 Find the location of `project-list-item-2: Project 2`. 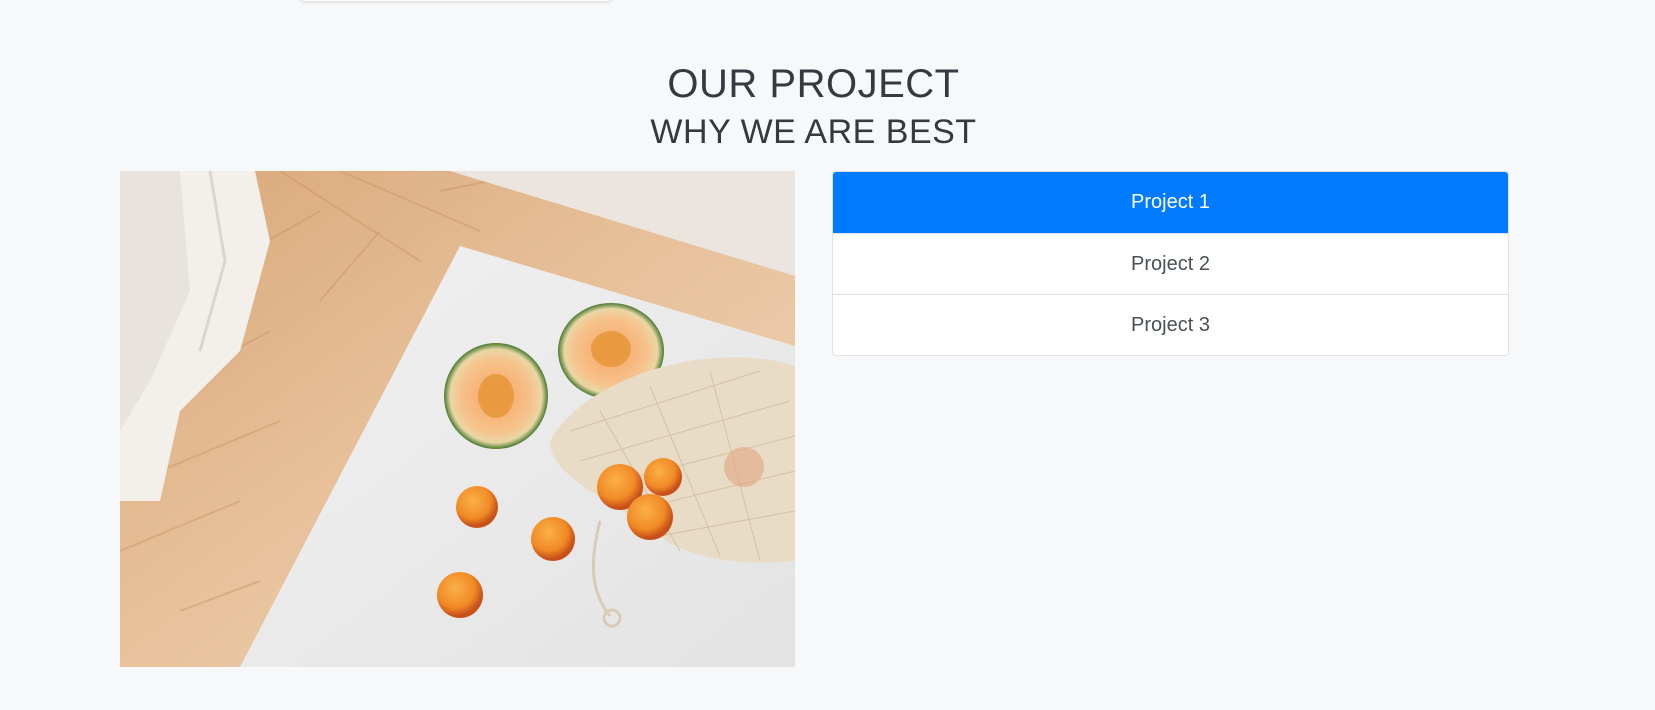

project-list-item-2: Project 2 is located at coordinates (1170, 263).